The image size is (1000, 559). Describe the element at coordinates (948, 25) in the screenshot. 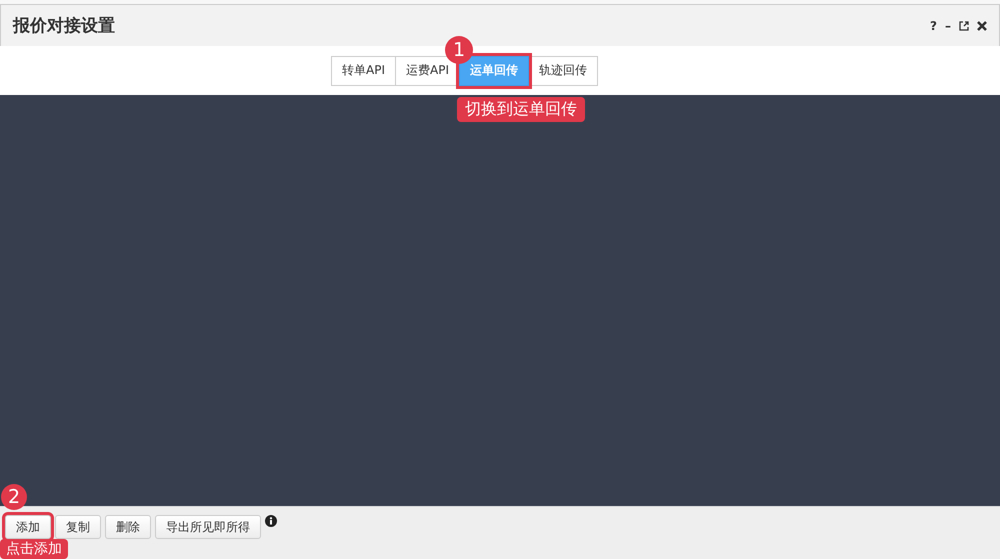

I see `minimize-button: –` at that location.